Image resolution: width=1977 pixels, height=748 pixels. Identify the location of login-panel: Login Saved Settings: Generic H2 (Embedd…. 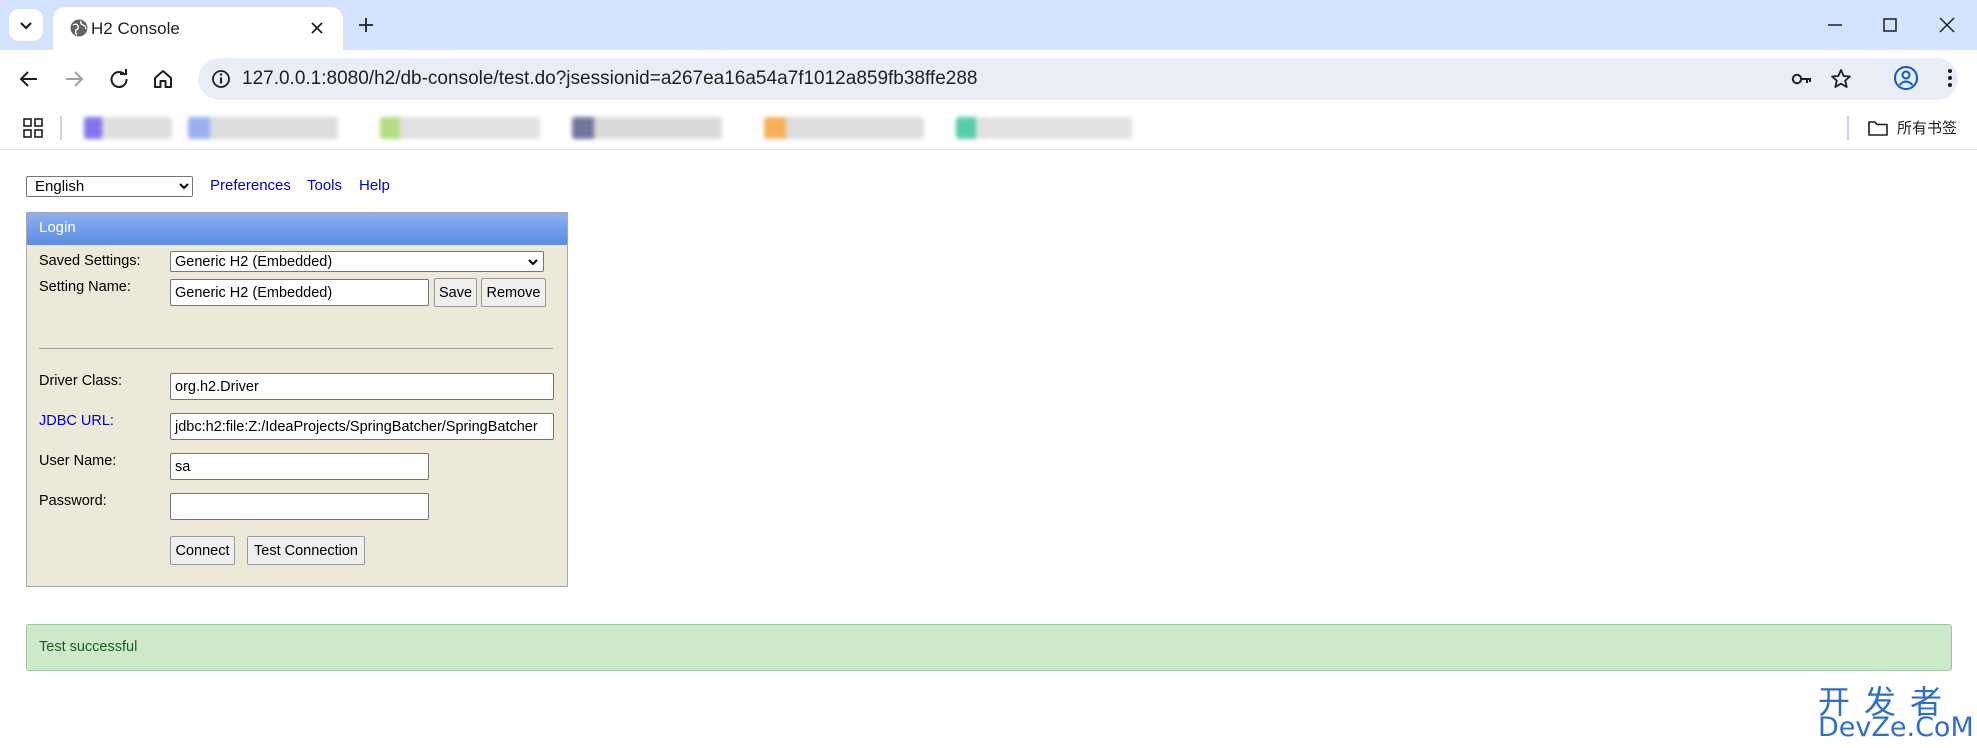
(297, 399).